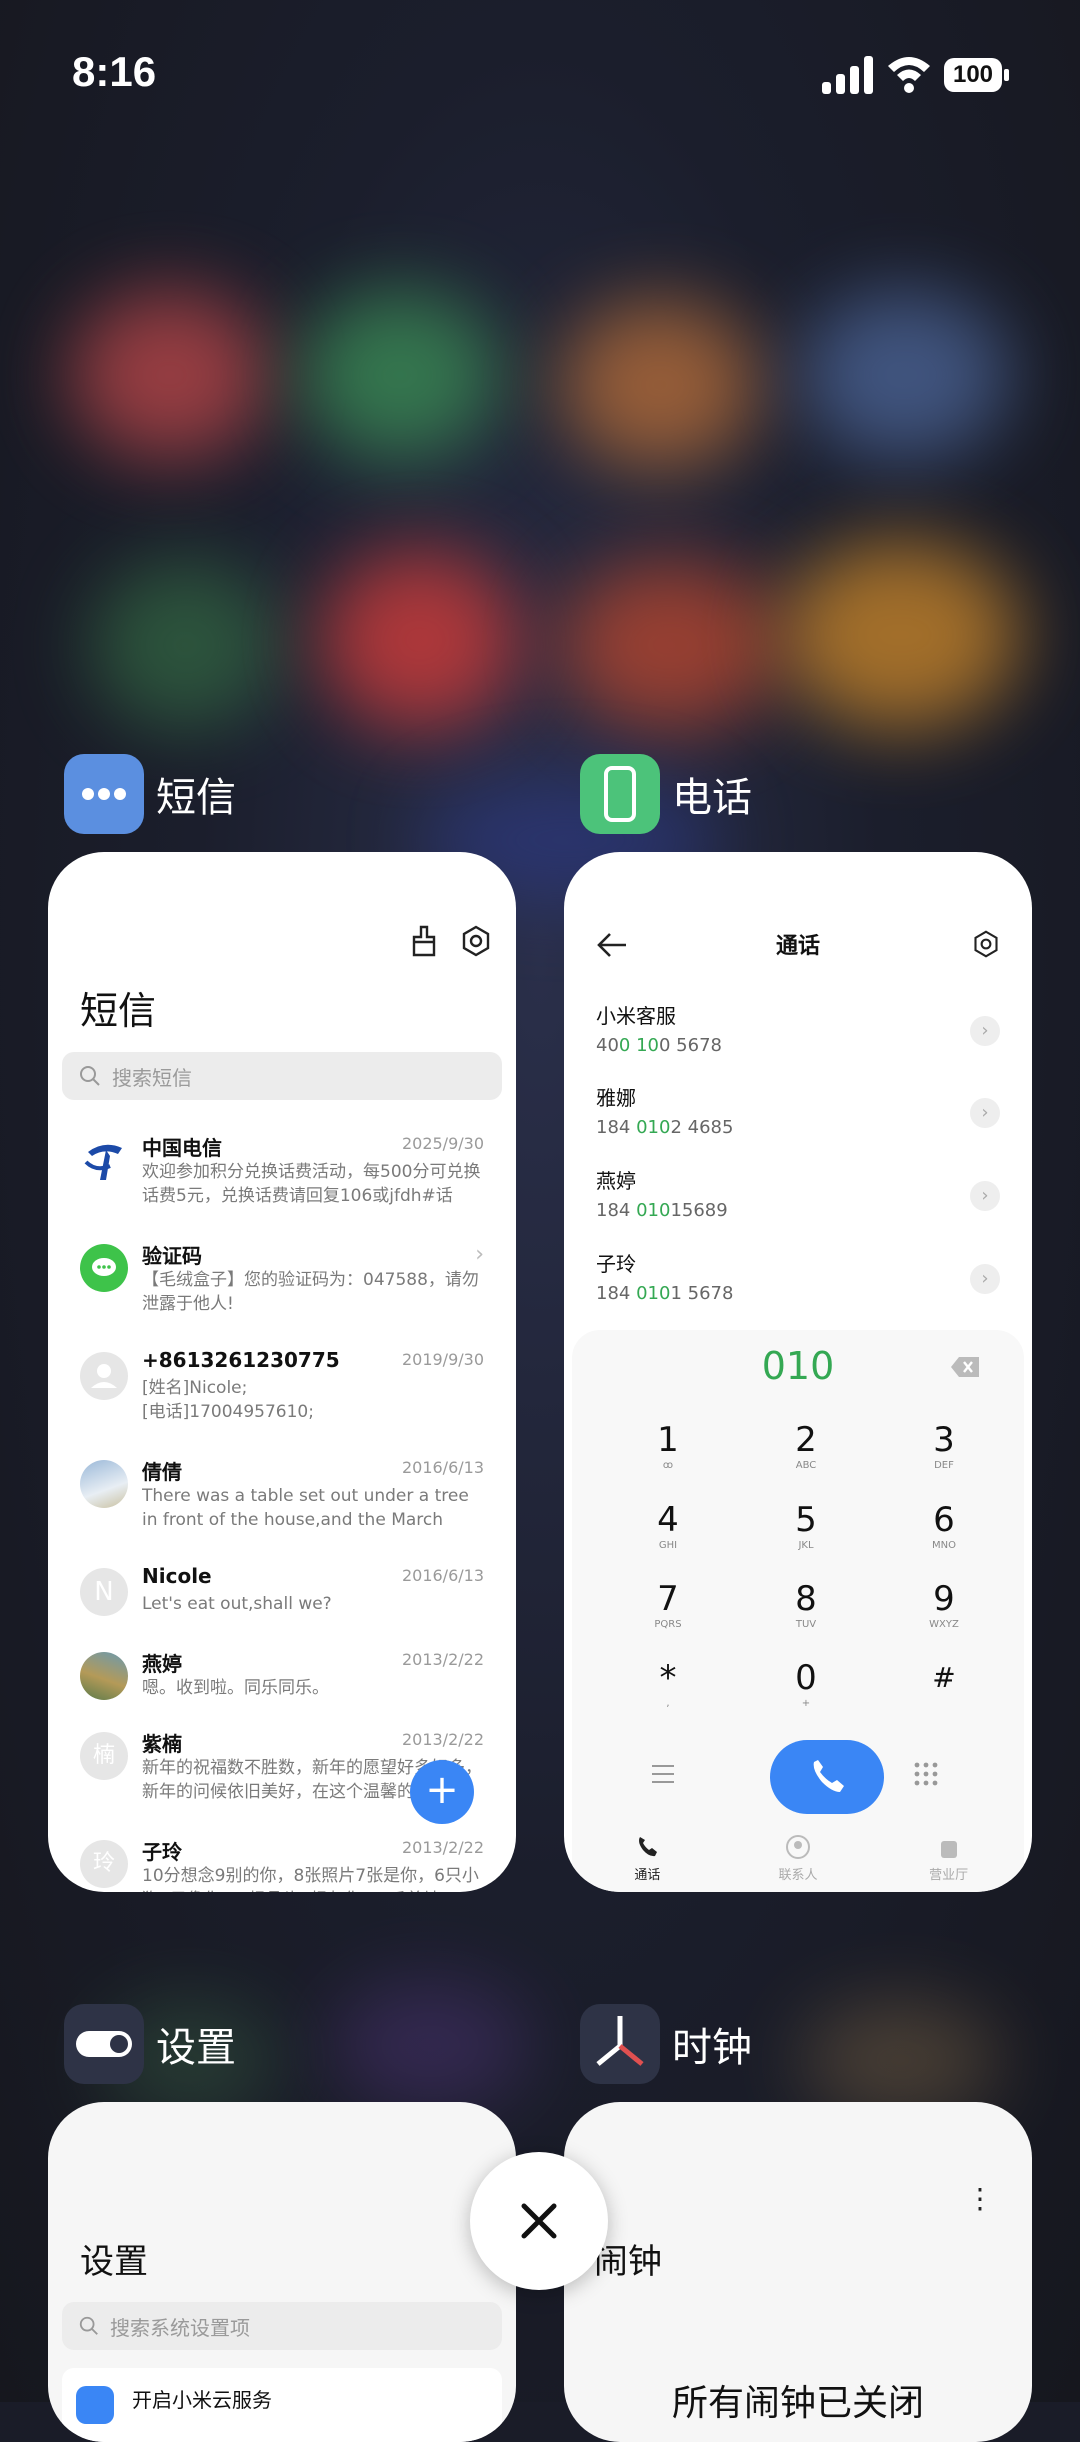 Image resolution: width=1080 pixels, height=2442 pixels. Describe the element at coordinates (948, 1849) in the screenshot. I see `shopping-bag-icon` at that location.